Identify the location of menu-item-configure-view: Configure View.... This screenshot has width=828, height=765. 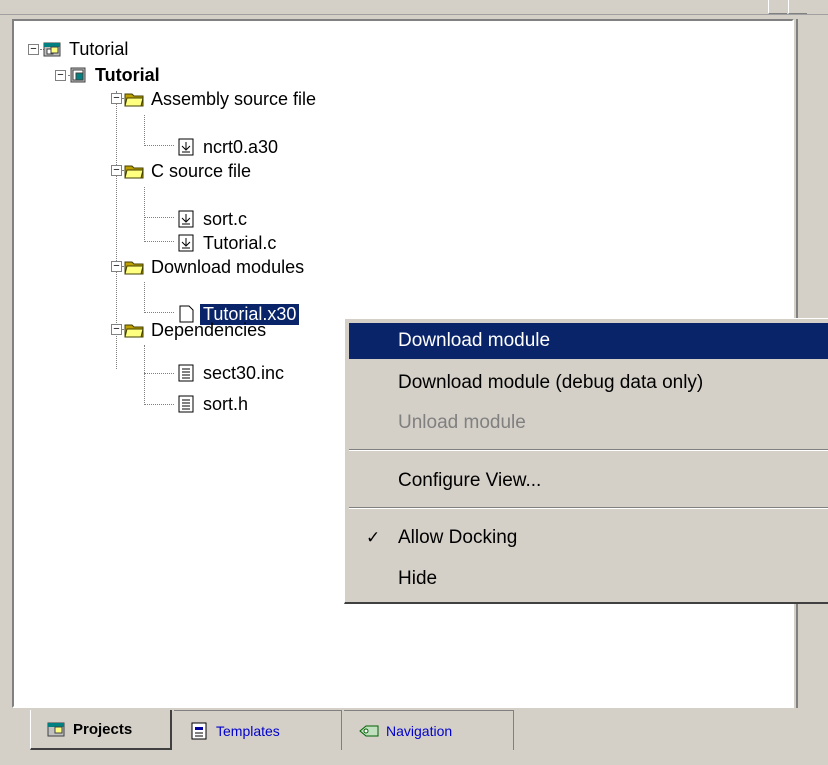
(588, 481).